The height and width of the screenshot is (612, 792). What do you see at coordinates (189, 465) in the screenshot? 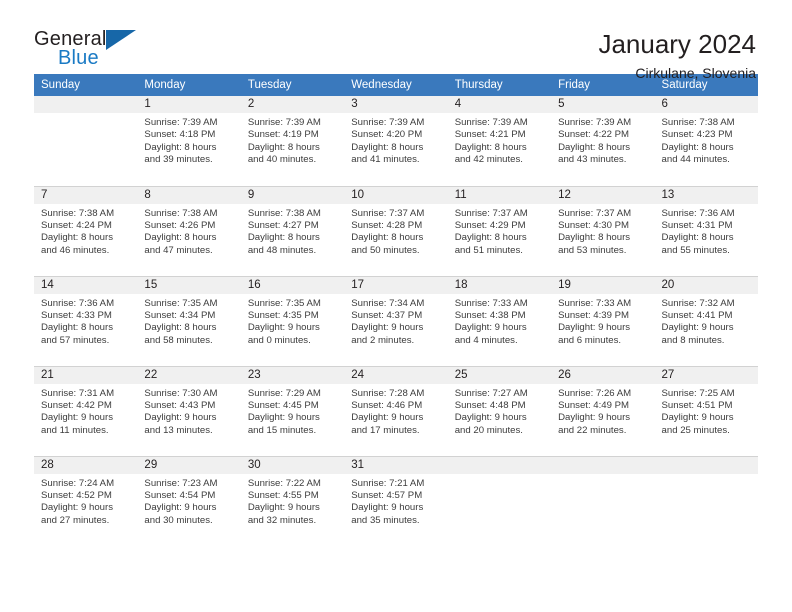
I see `day-number: 29` at bounding box center [189, 465].